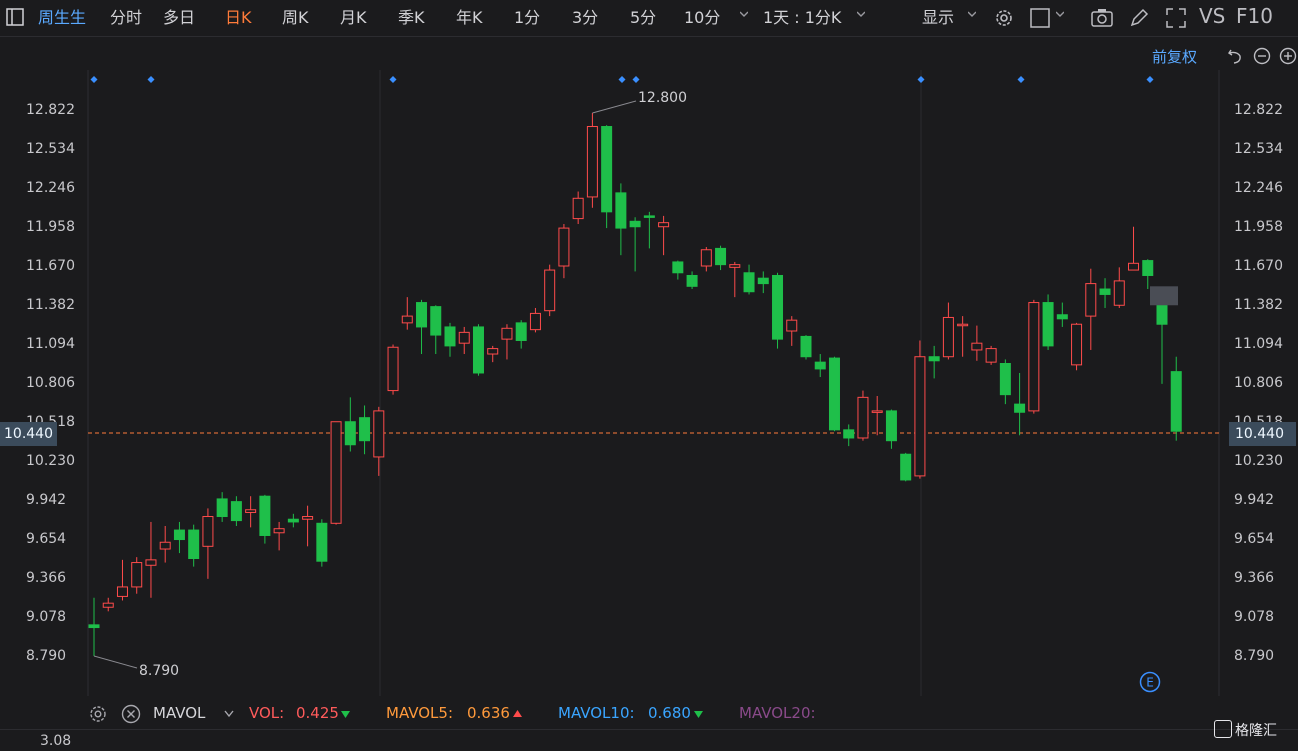 The image size is (1298, 751). Describe the element at coordinates (1102, 18) in the screenshot. I see `camera-icon` at that location.